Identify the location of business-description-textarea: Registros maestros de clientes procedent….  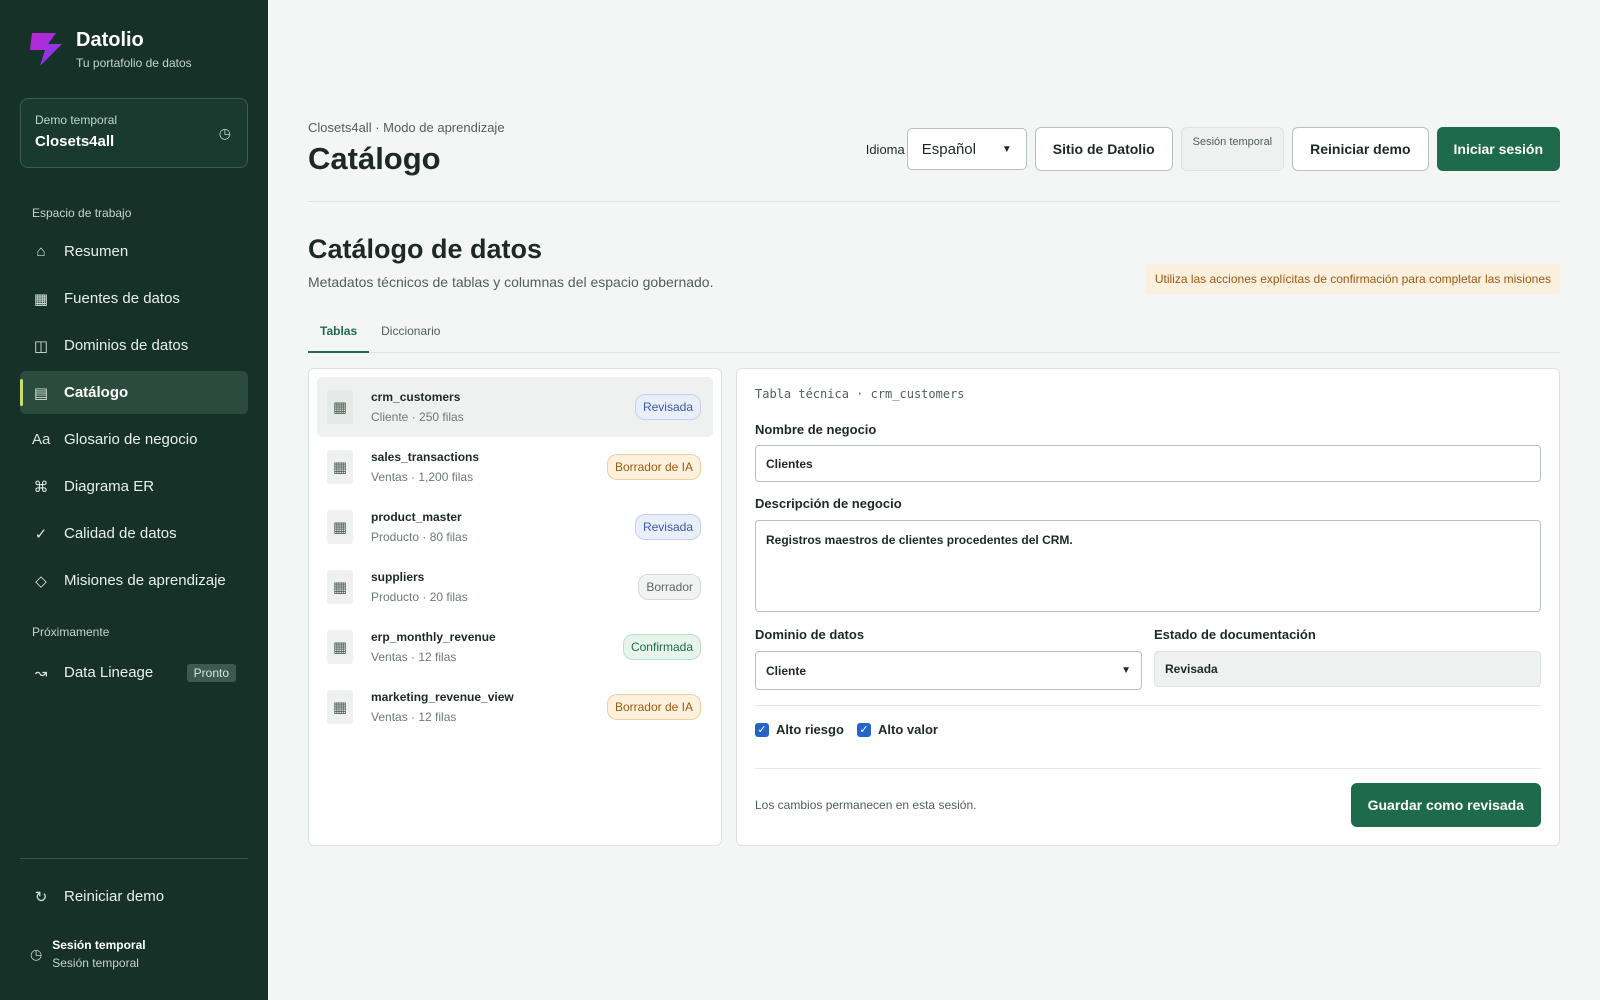
(1148, 566).